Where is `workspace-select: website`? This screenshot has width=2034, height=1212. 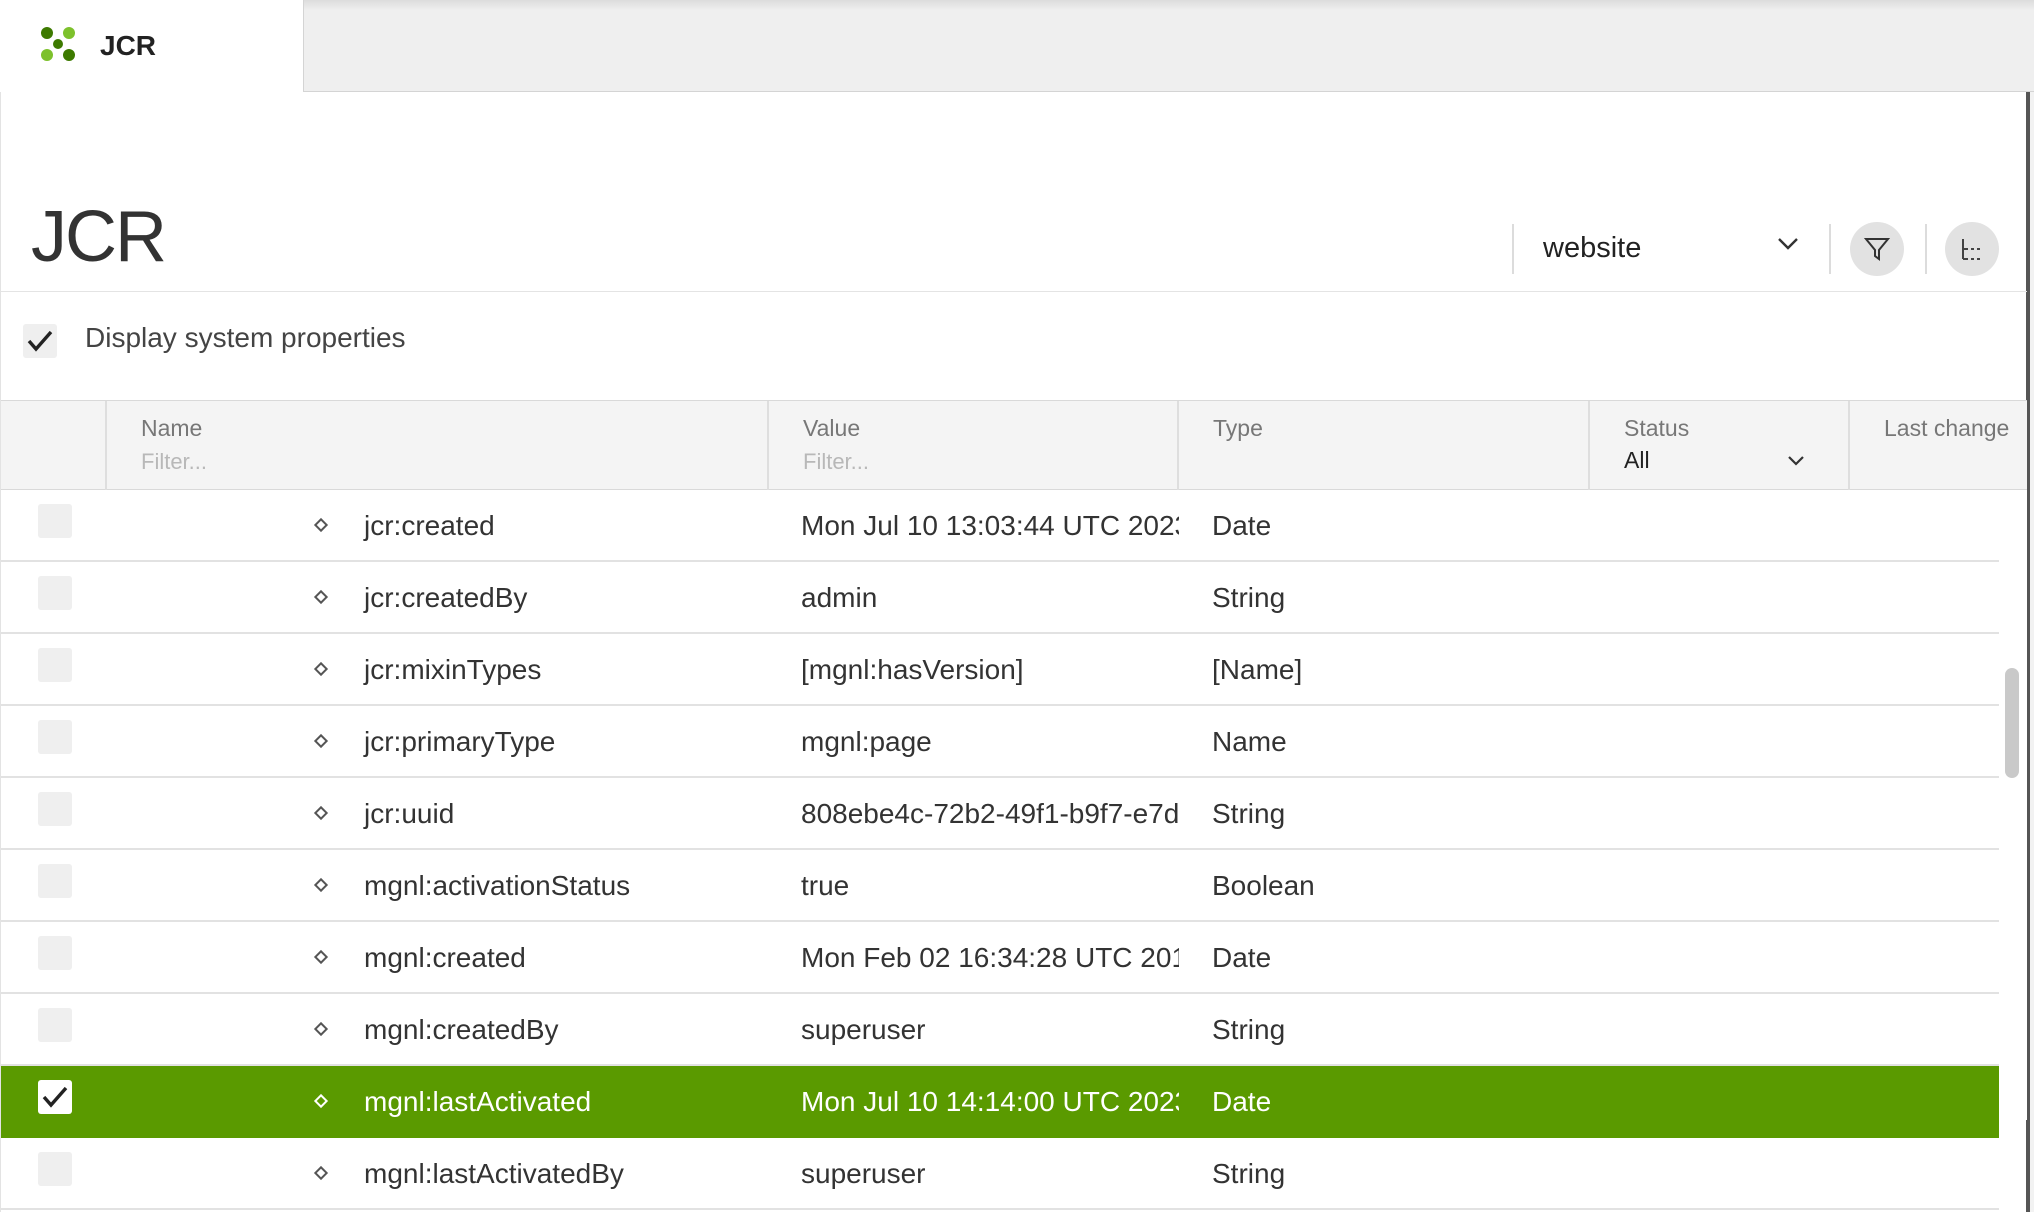 workspace-select: website is located at coordinates (1661, 248).